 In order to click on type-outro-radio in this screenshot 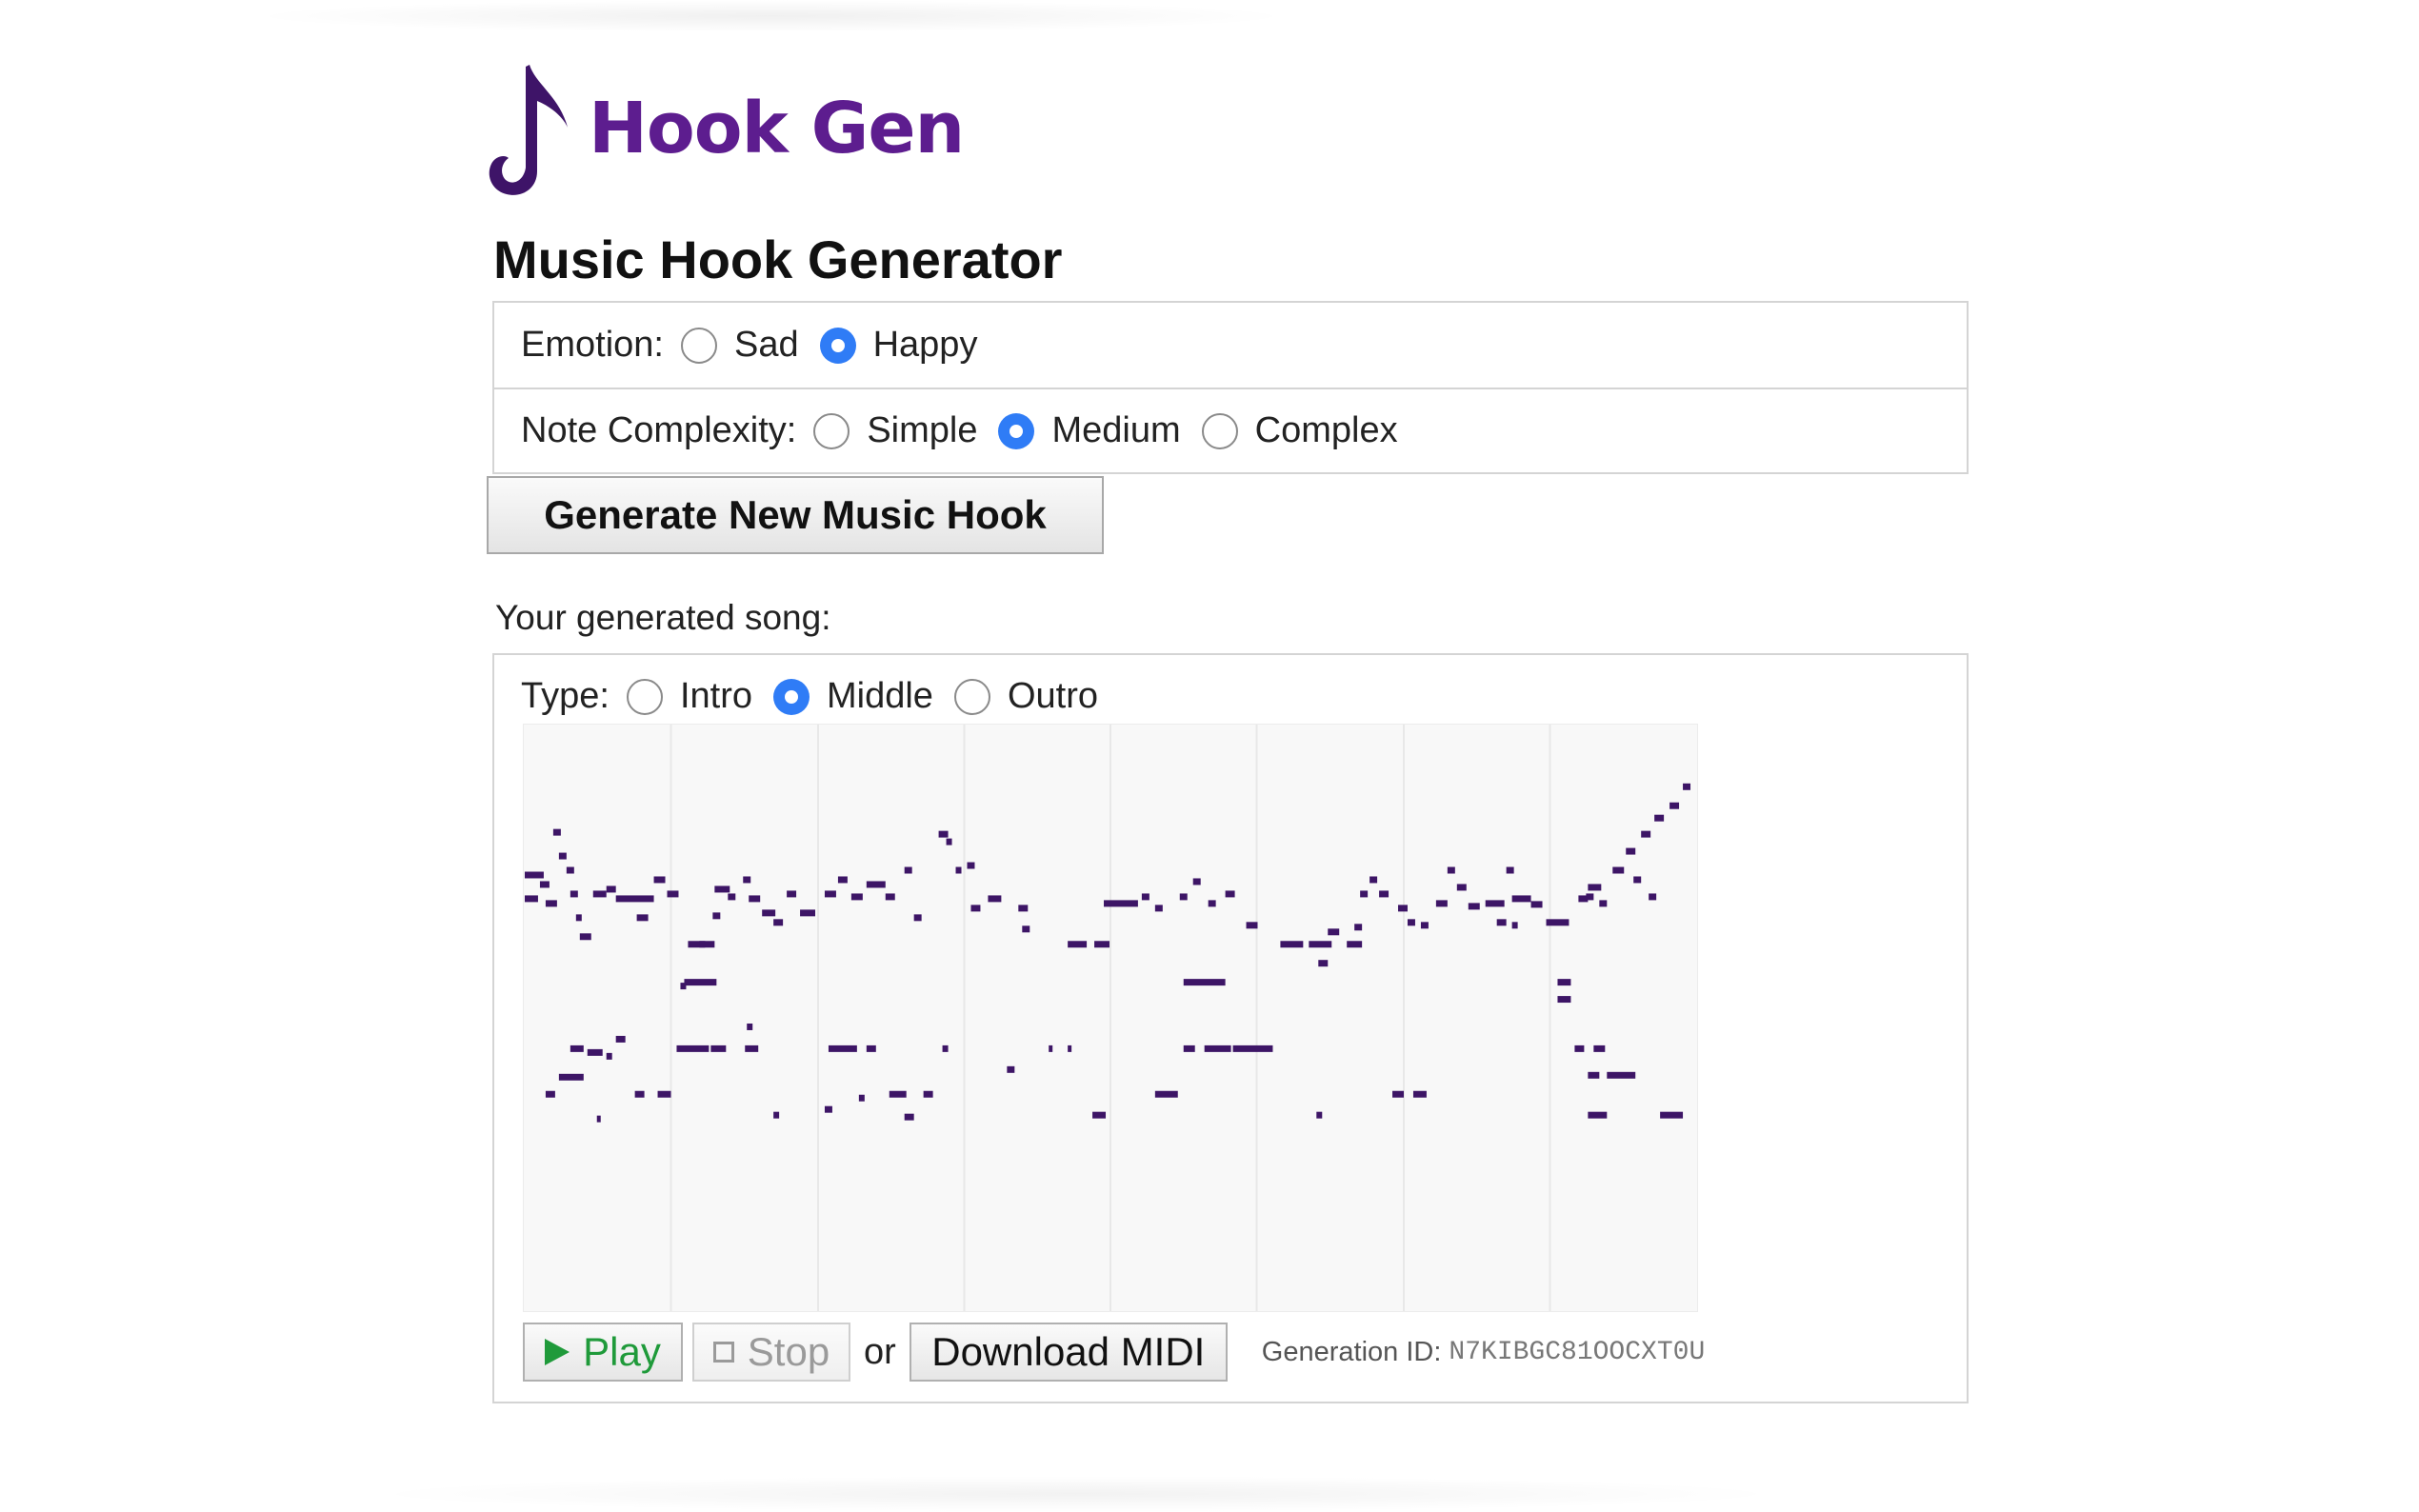, I will do `click(971, 696)`.